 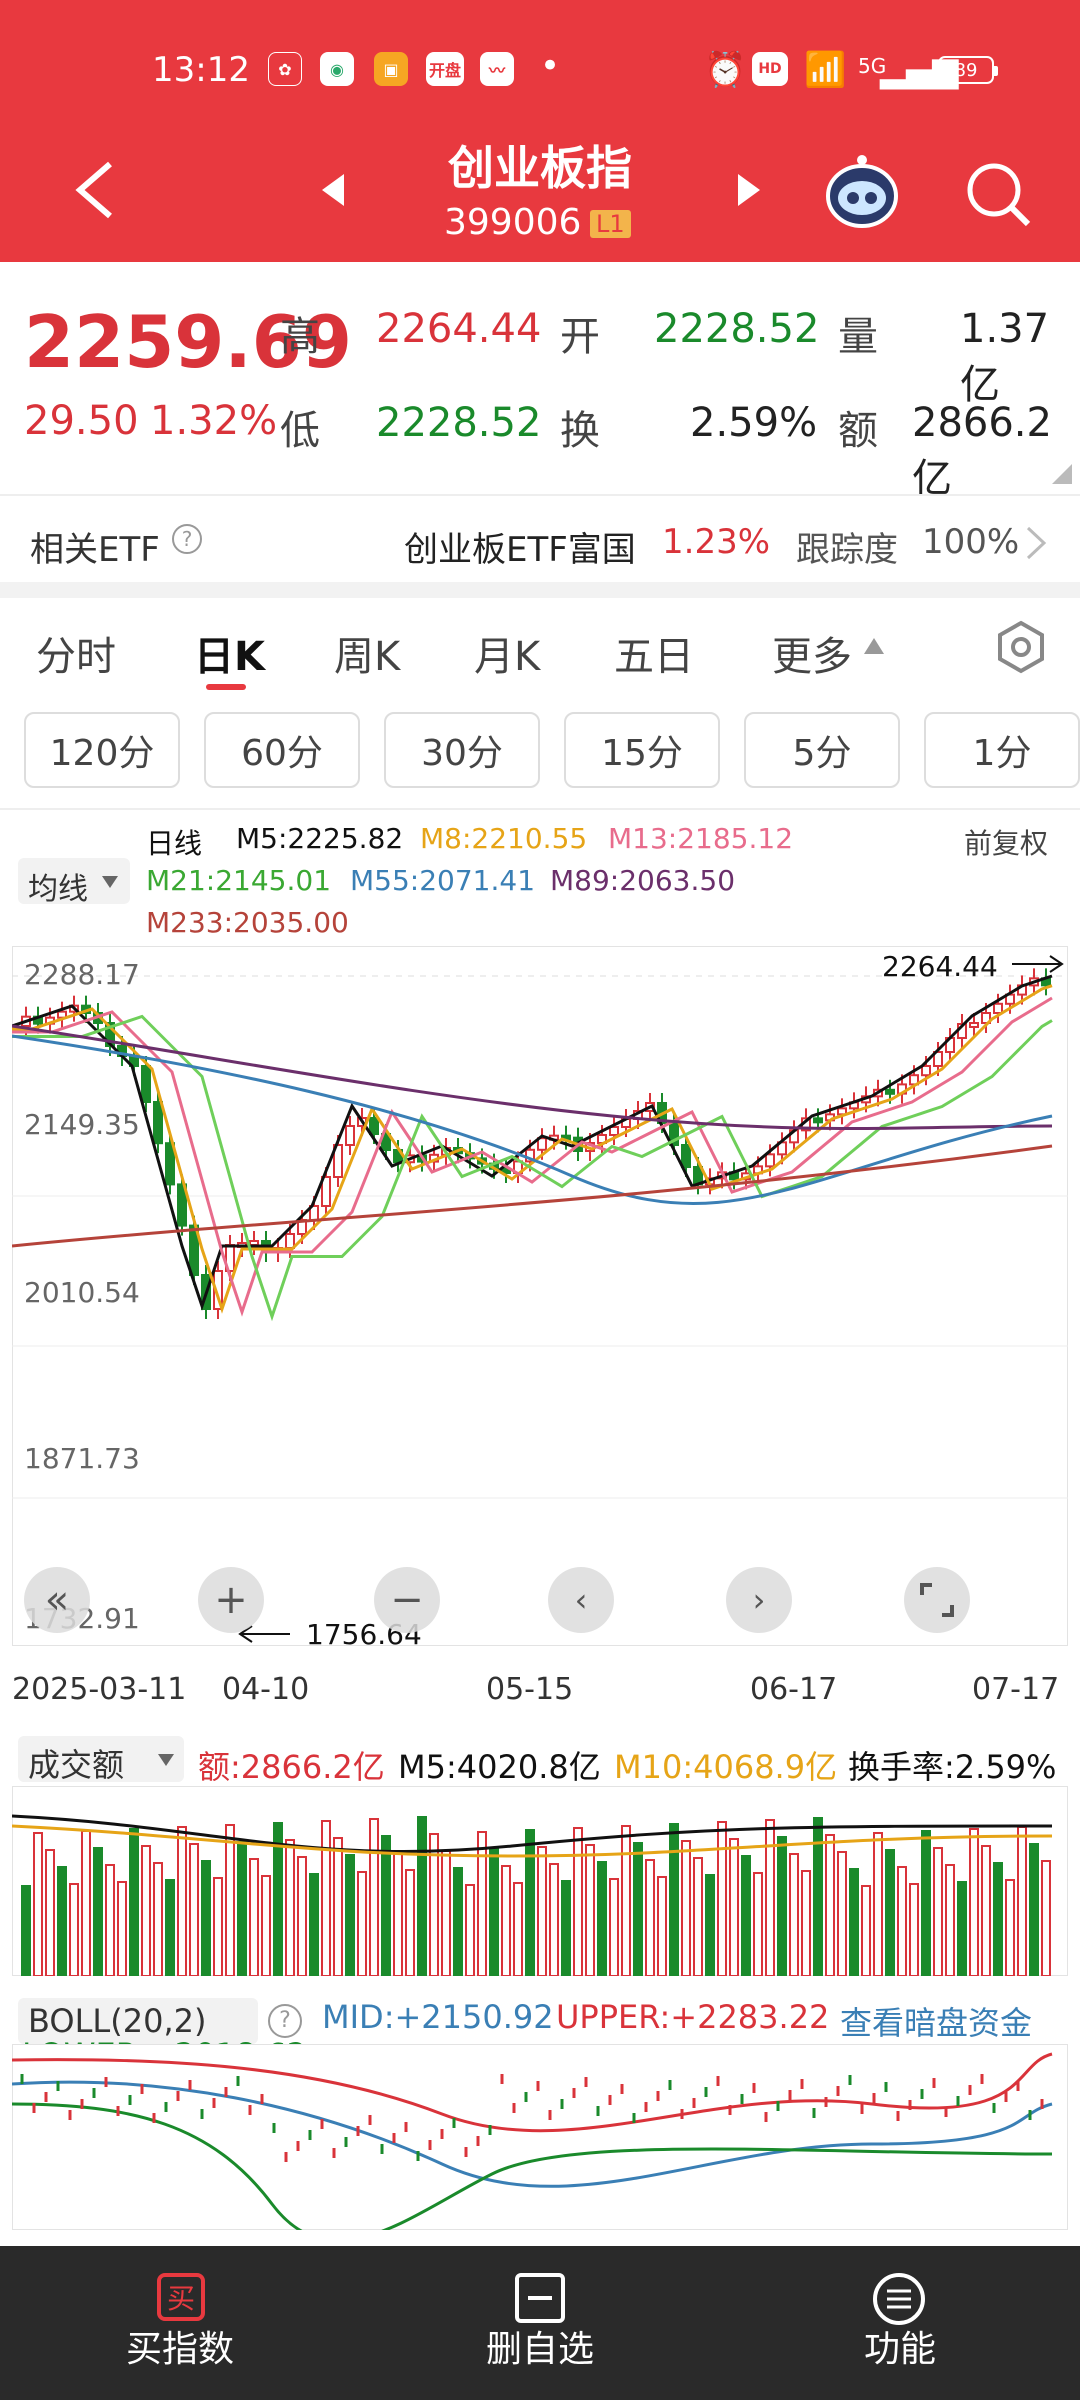 What do you see at coordinates (282, 750) in the screenshot?
I see `interval-60min: 60分` at bounding box center [282, 750].